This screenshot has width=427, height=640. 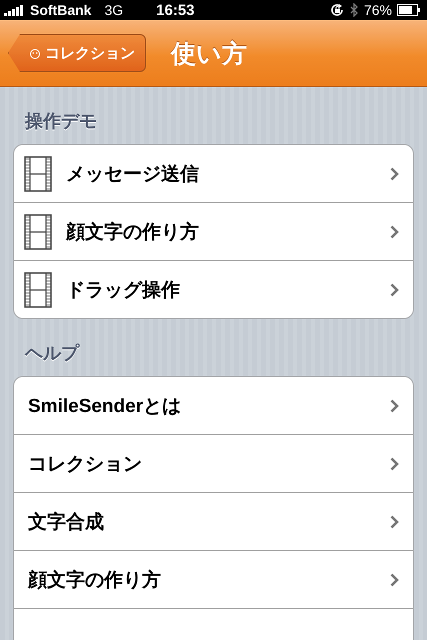 I want to click on row-label: 文字合成, so click(x=66, y=522).